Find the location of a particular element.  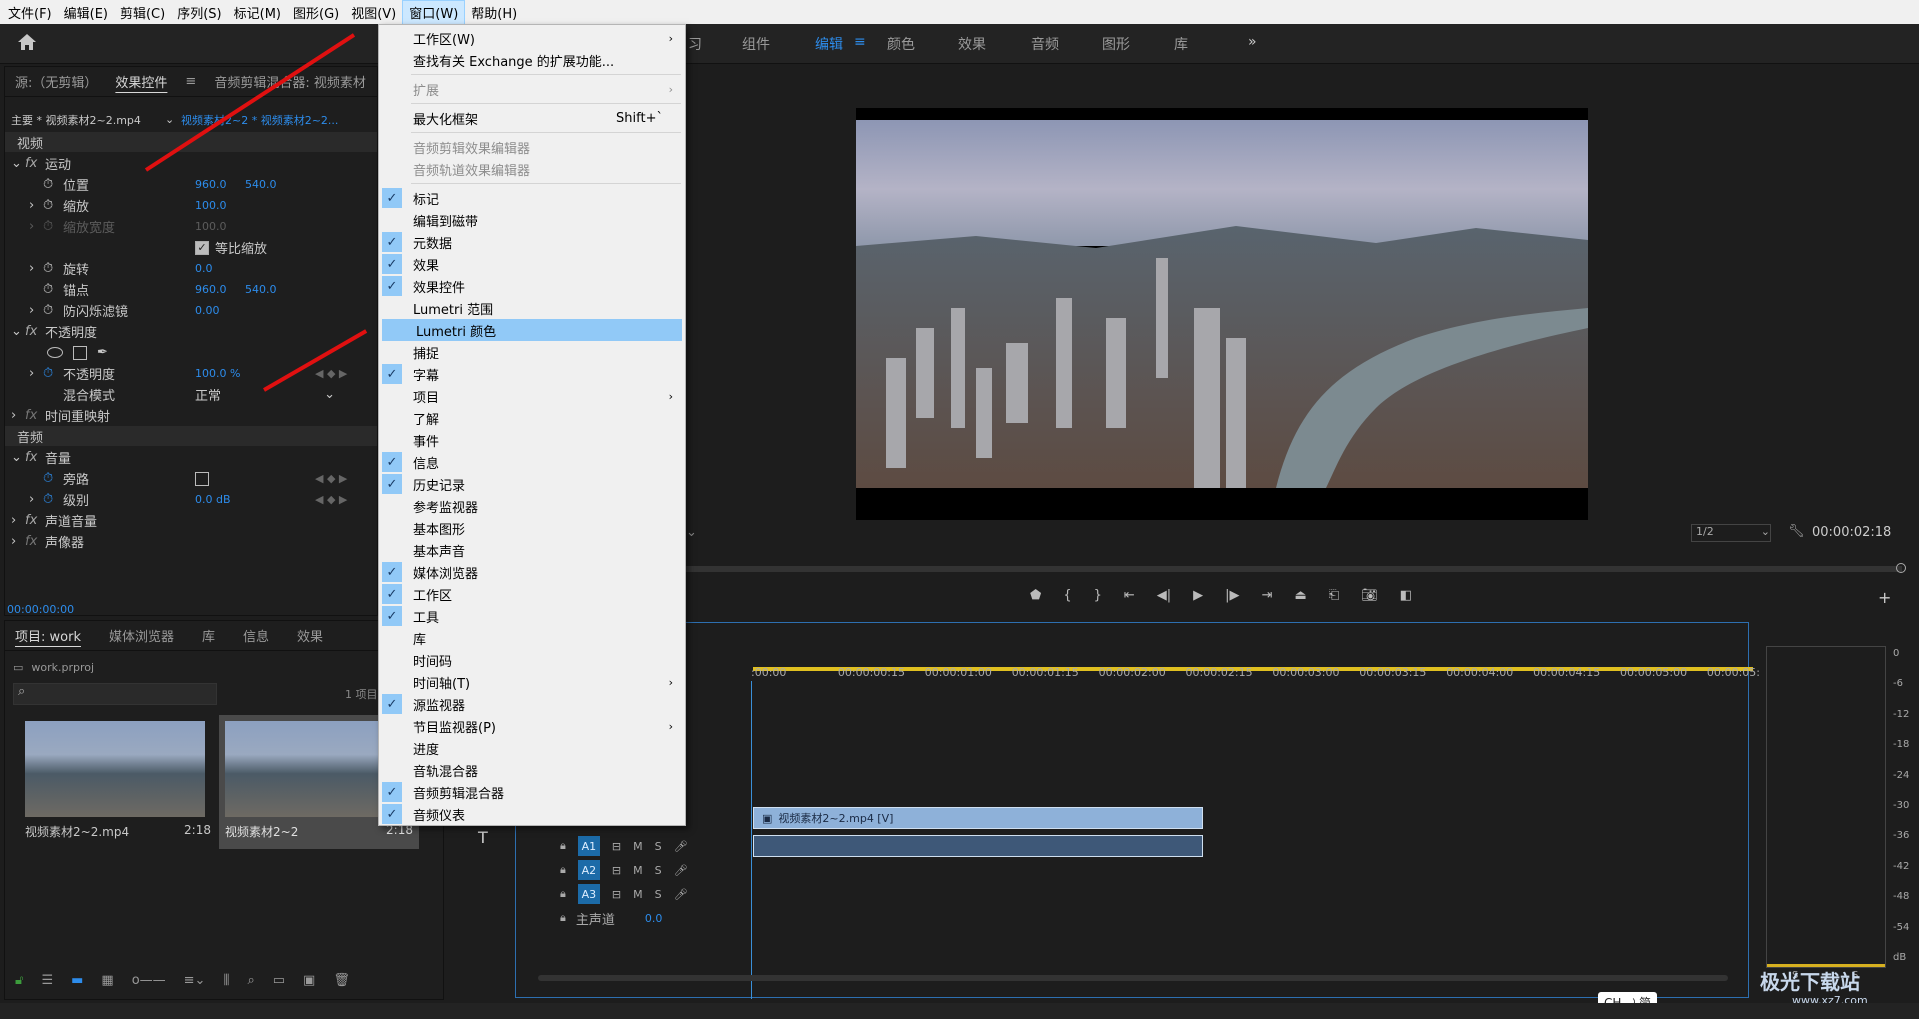

lock-icon: 🔓︎ is located at coordinates (19, 980).